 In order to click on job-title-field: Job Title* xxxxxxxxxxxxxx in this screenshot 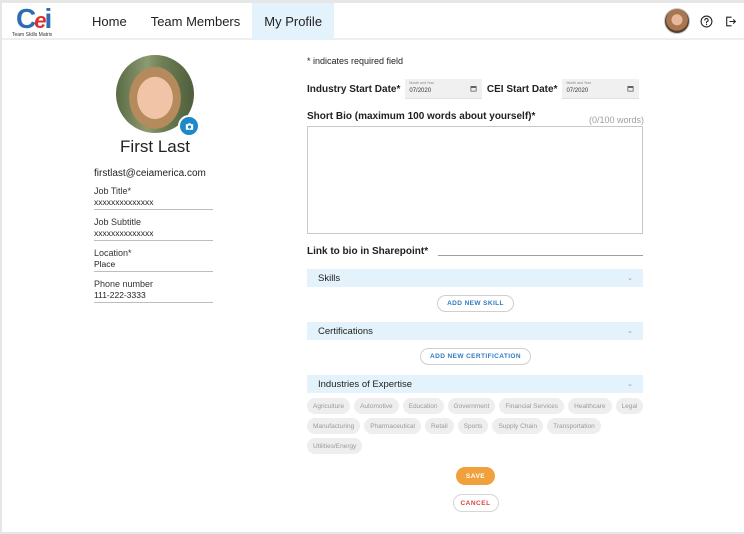, I will do `click(153, 197)`.